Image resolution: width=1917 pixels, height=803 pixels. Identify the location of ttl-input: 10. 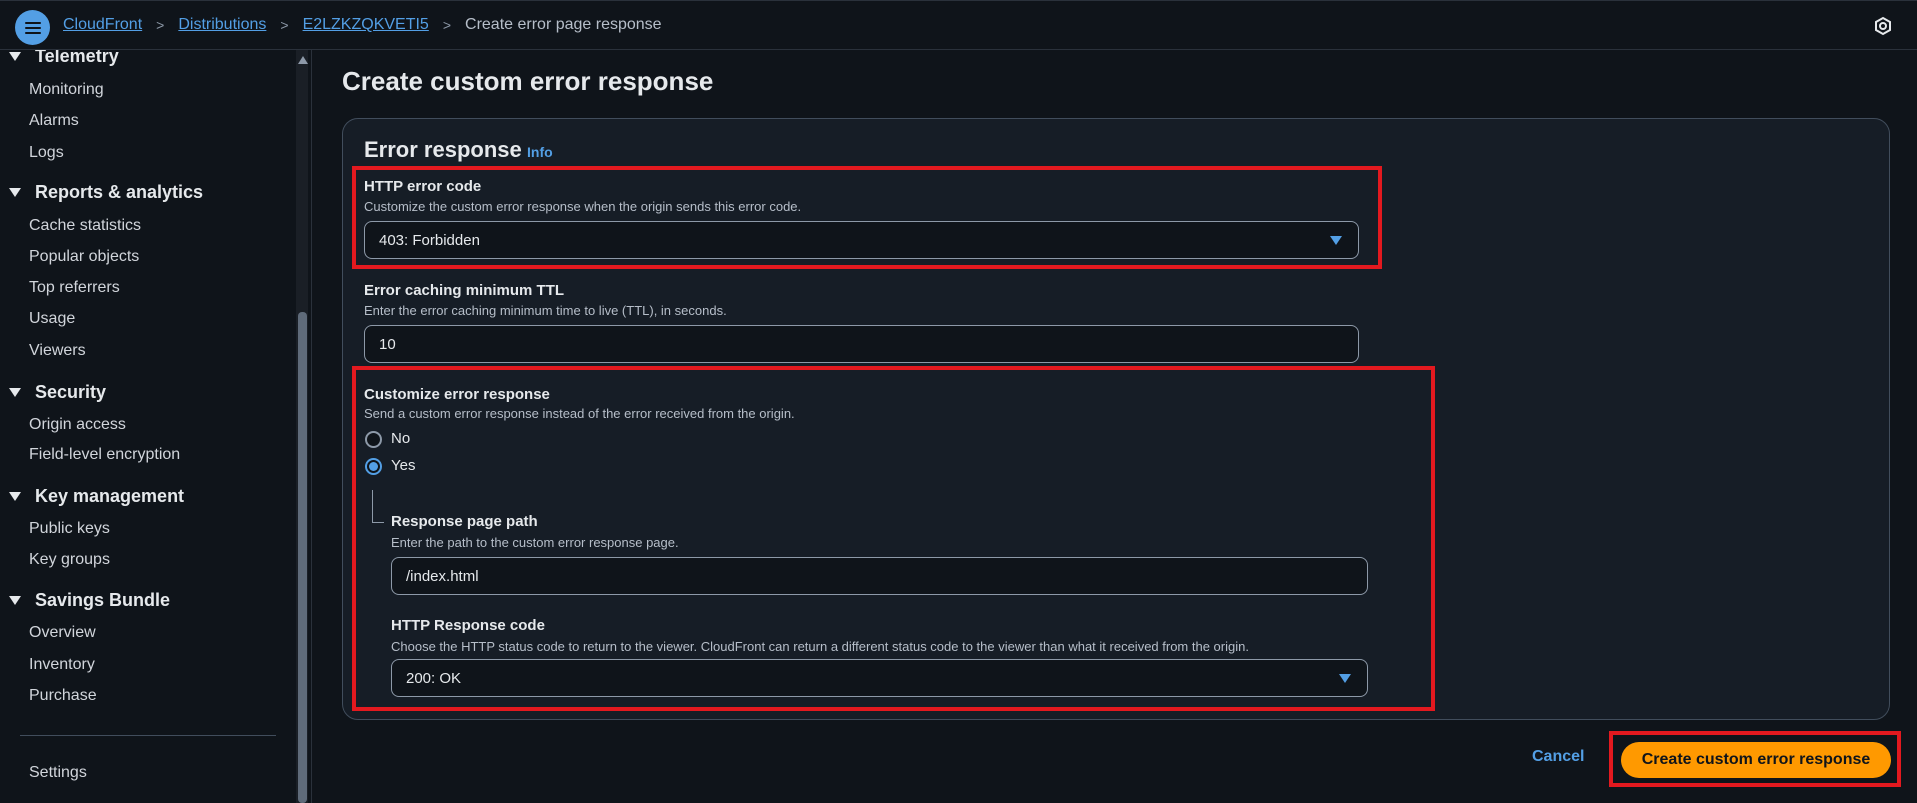
(861, 344).